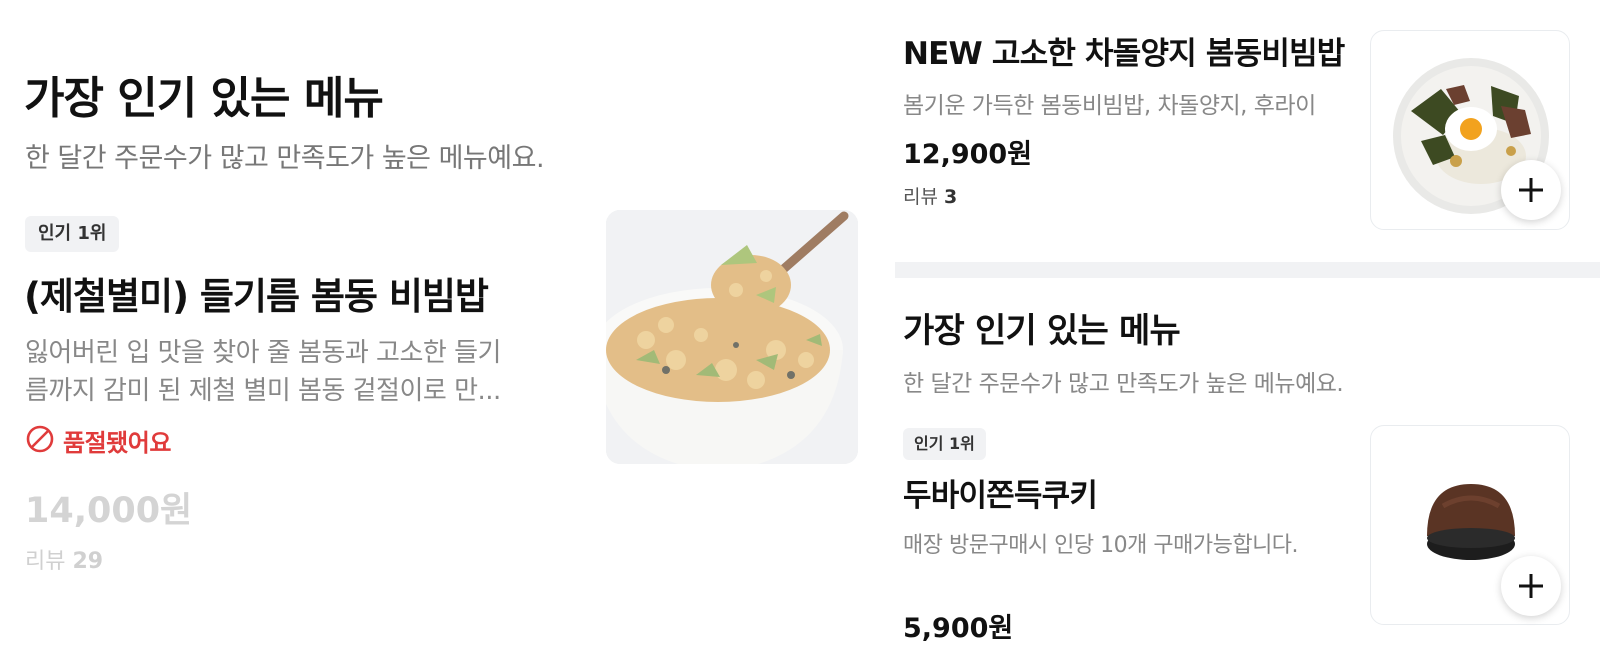 The width and height of the screenshot is (1600, 655). Describe the element at coordinates (1247, 270) in the screenshot. I see `section-divider` at that location.